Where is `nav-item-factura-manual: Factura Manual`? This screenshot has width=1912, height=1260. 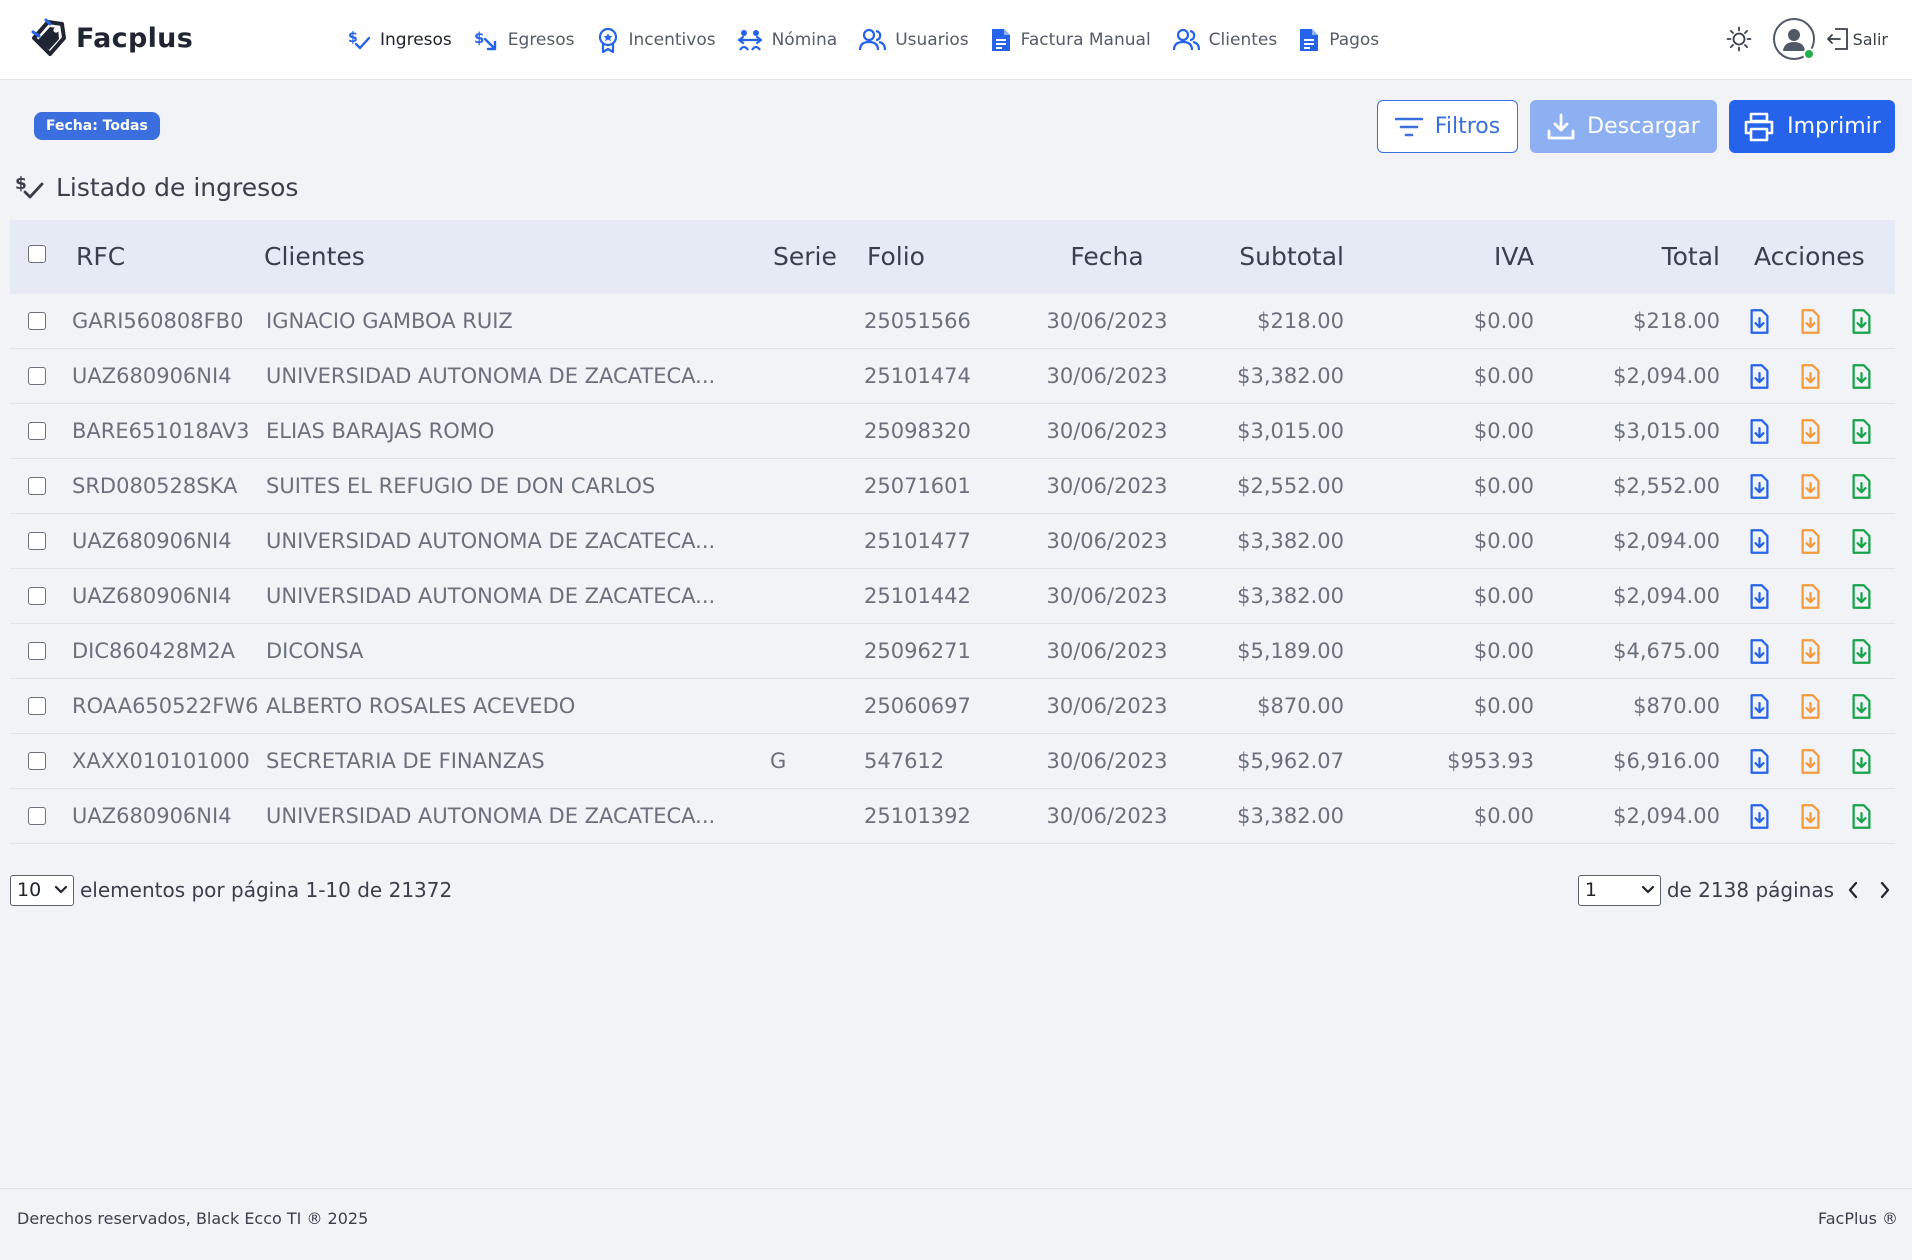 nav-item-factura-manual: Factura Manual is located at coordinates (1070, 40).